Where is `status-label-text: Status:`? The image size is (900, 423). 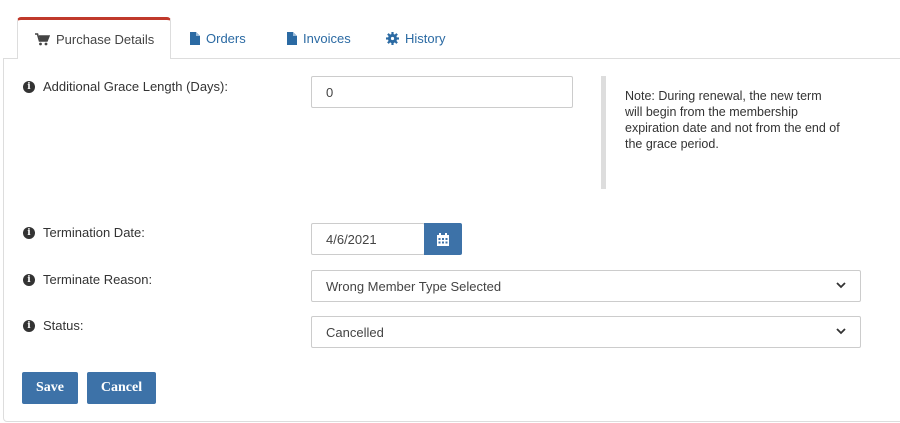 status-label-text: Status: is located at coordinates (63, 325).